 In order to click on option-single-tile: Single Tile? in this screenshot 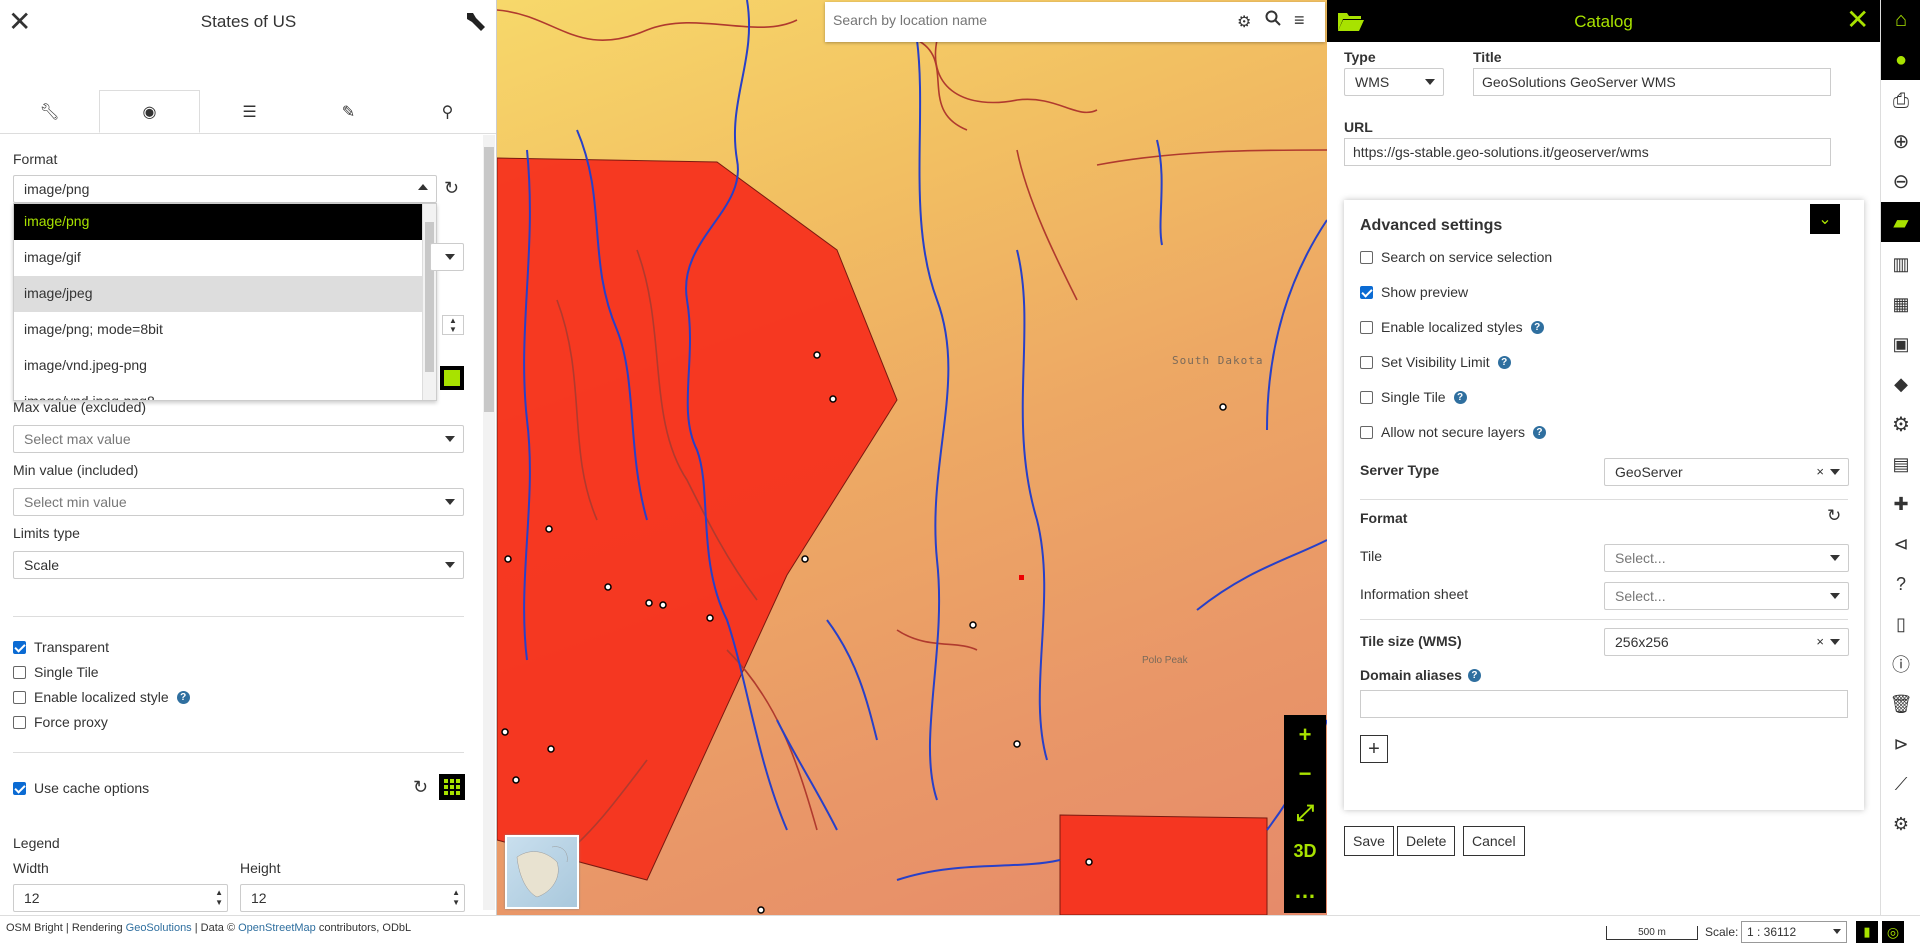, I will do `click(1413, 397)`.